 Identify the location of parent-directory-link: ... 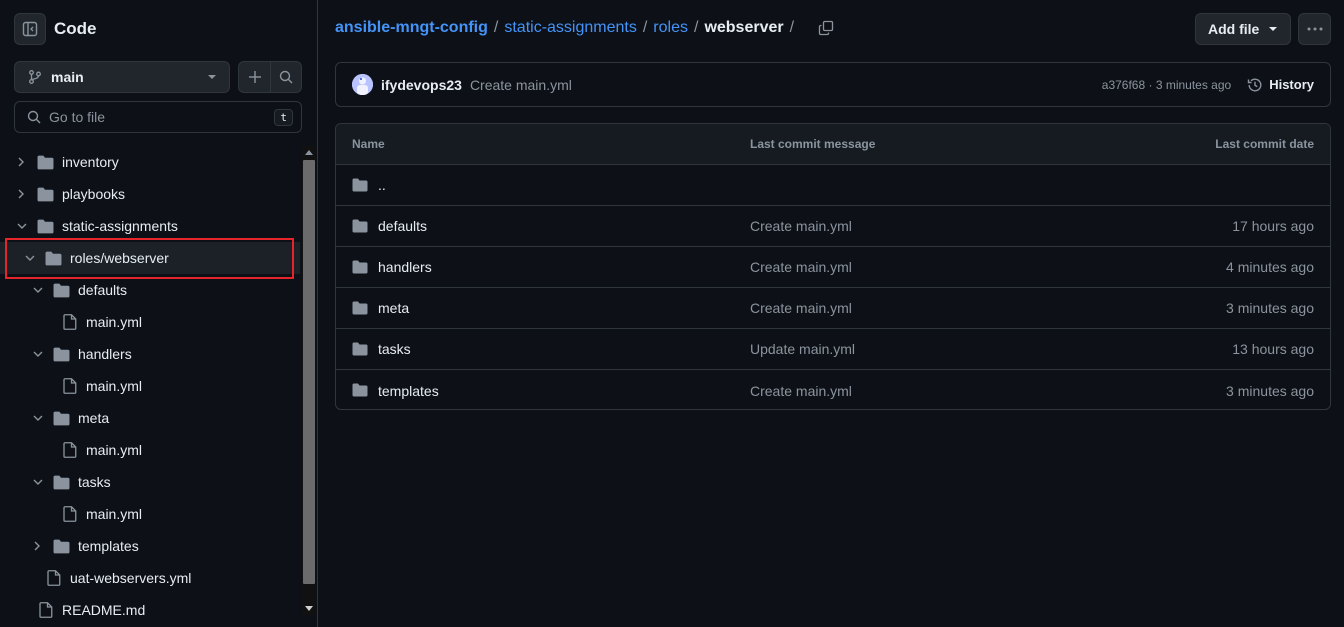
(382, 185).